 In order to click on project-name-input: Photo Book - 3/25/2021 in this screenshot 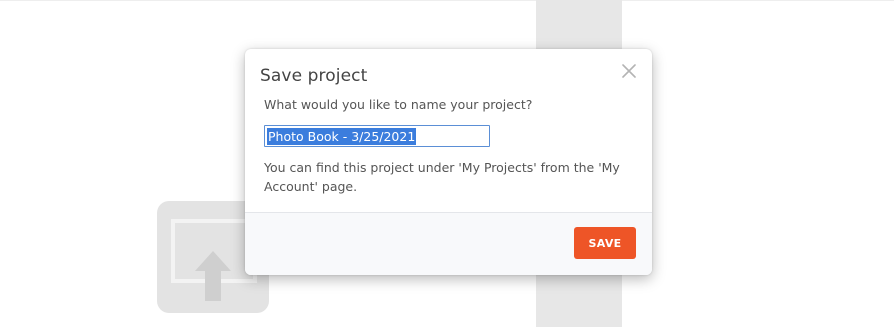, I will do `click(377, 136)`.